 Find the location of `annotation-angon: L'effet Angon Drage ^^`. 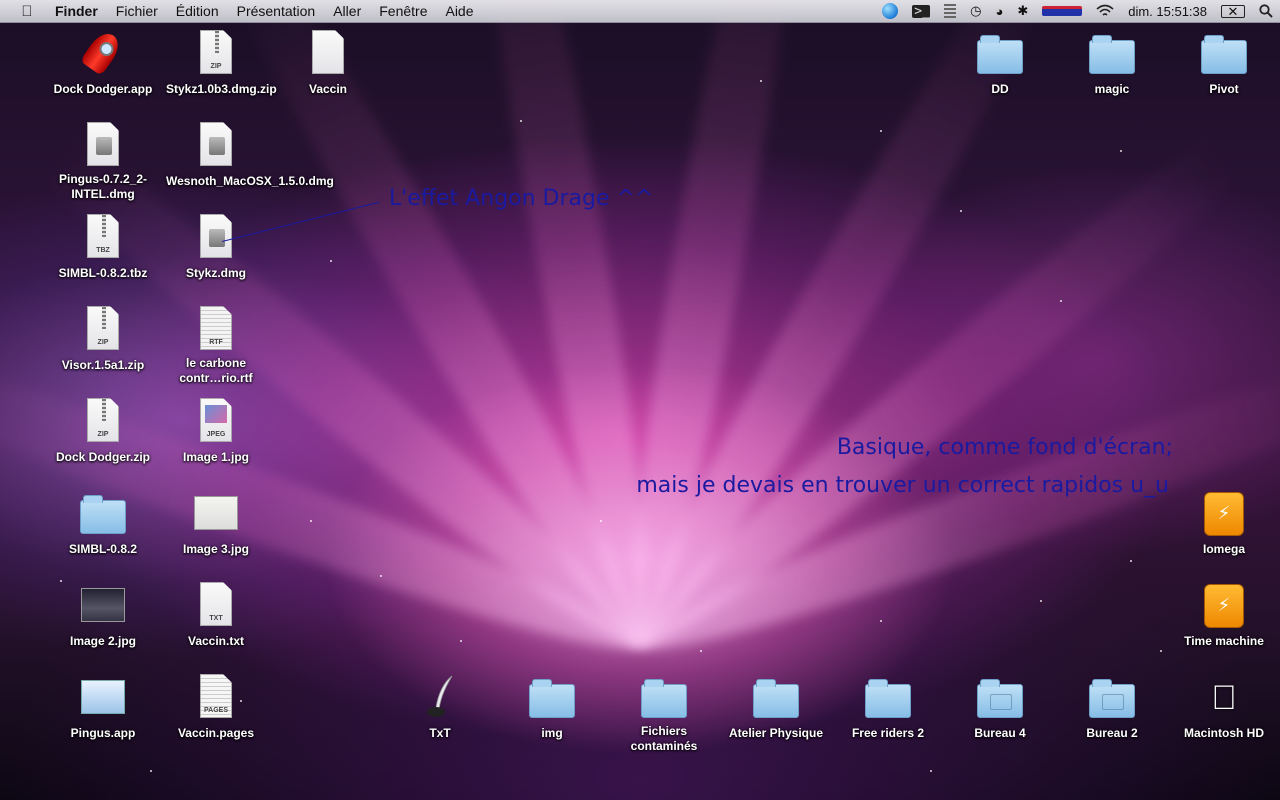

annotation-angon: L'effet Angon Drage ^^ is located at coordinates (521, 198).